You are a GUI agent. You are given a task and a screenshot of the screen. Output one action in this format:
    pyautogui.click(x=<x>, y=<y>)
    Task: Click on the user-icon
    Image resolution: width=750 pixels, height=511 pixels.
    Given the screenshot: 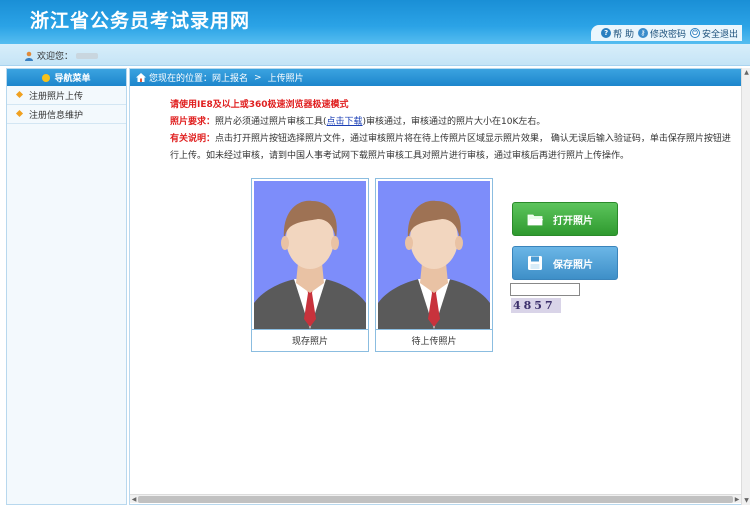 What is the action you would take?
    pyautogui.click(x=29, y=56)
    